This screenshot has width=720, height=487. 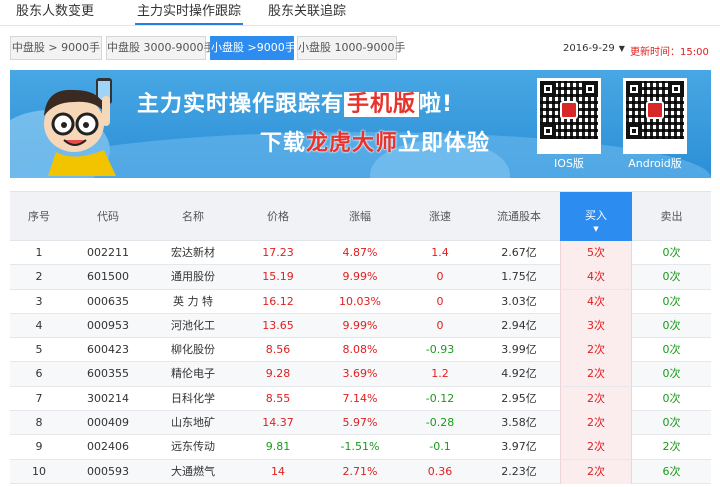 What do you see at coordinates (55, 14) in the screenshot?
I see `tab-shareholder-count: 股东人数变更` at bounding box center [55, 14].